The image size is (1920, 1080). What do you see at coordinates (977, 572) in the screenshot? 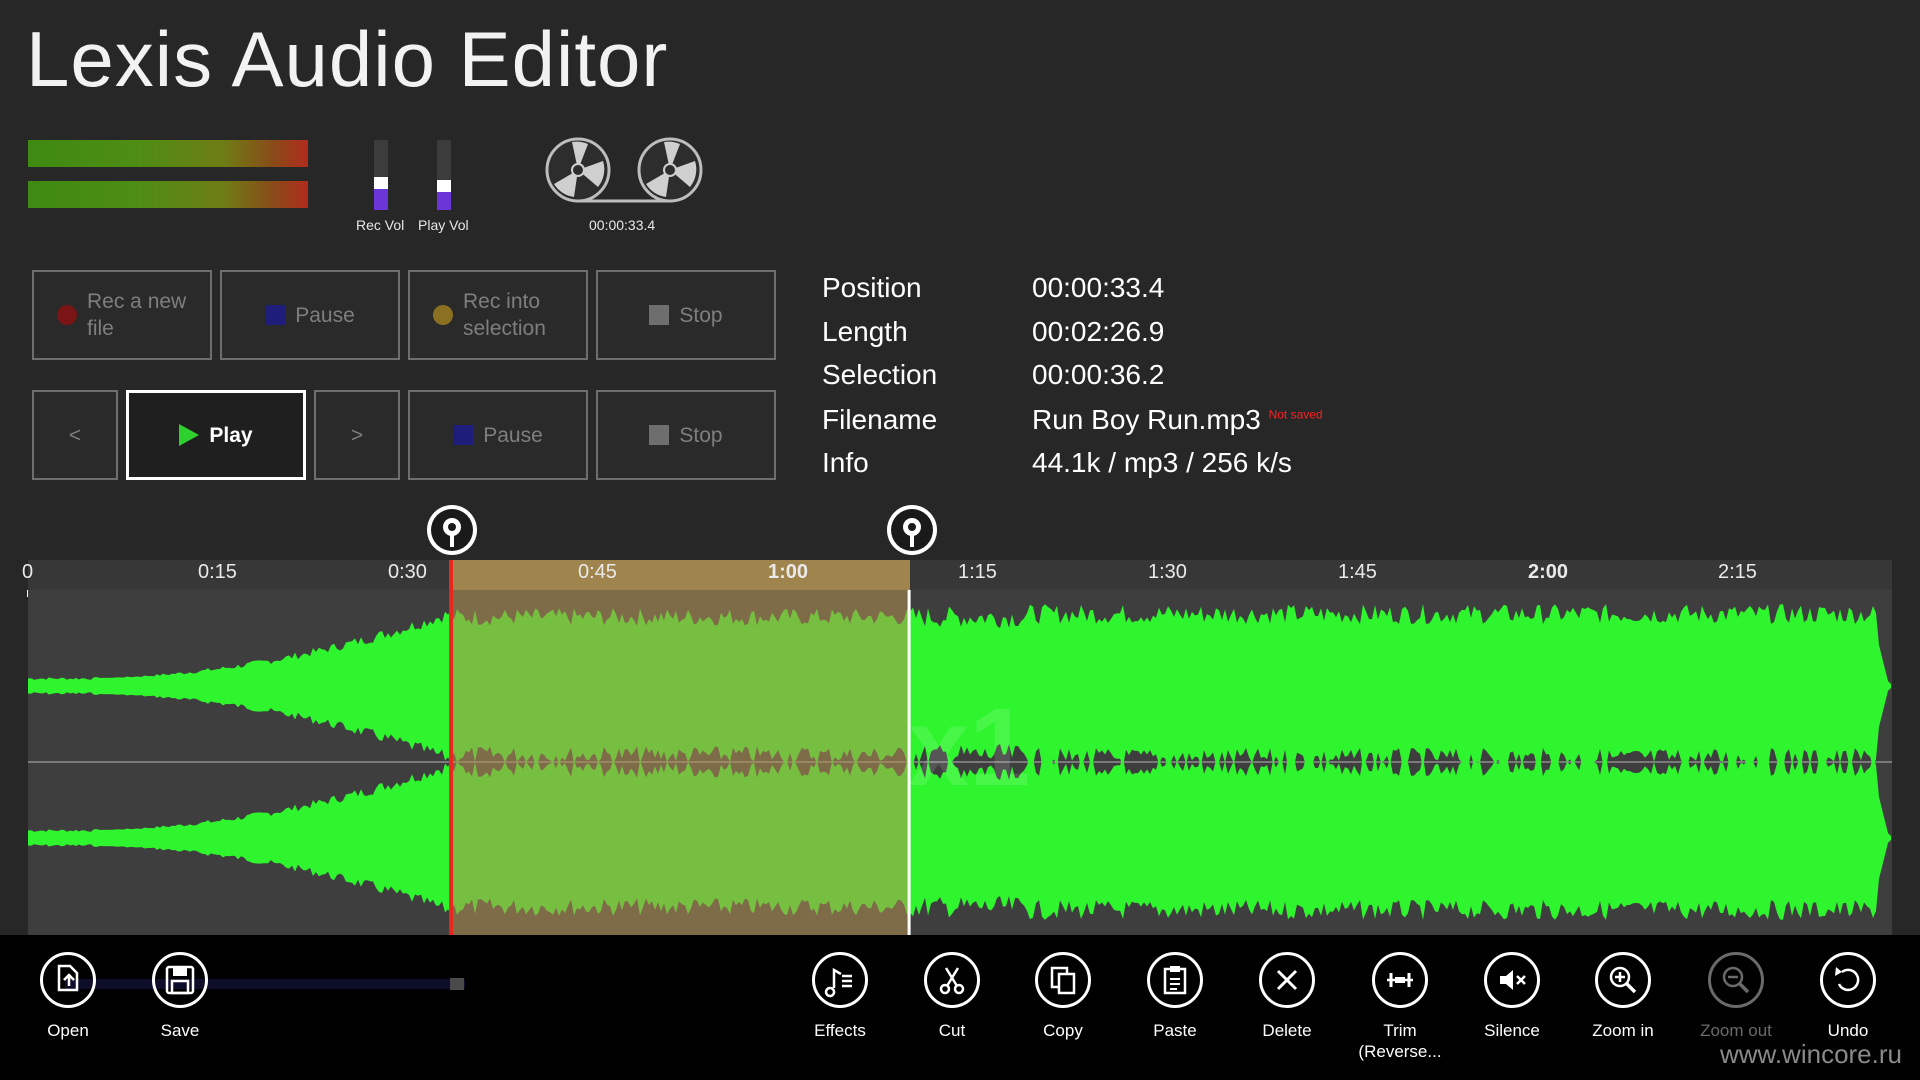
I see `ruler-tick-label: 1:15` at bounding box center [977, 572].